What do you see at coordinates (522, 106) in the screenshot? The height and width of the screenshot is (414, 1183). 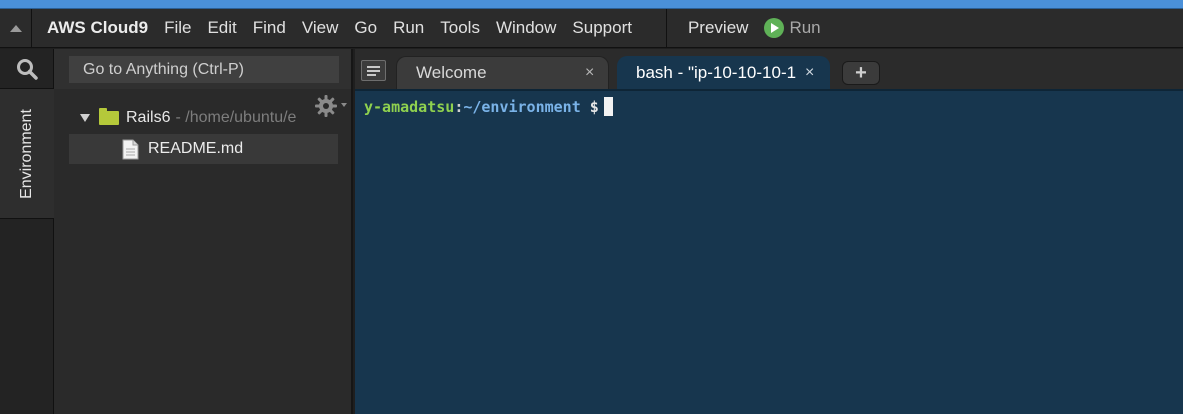 I see `prompt-path: ~/environment` at bounding box center [522, 106].